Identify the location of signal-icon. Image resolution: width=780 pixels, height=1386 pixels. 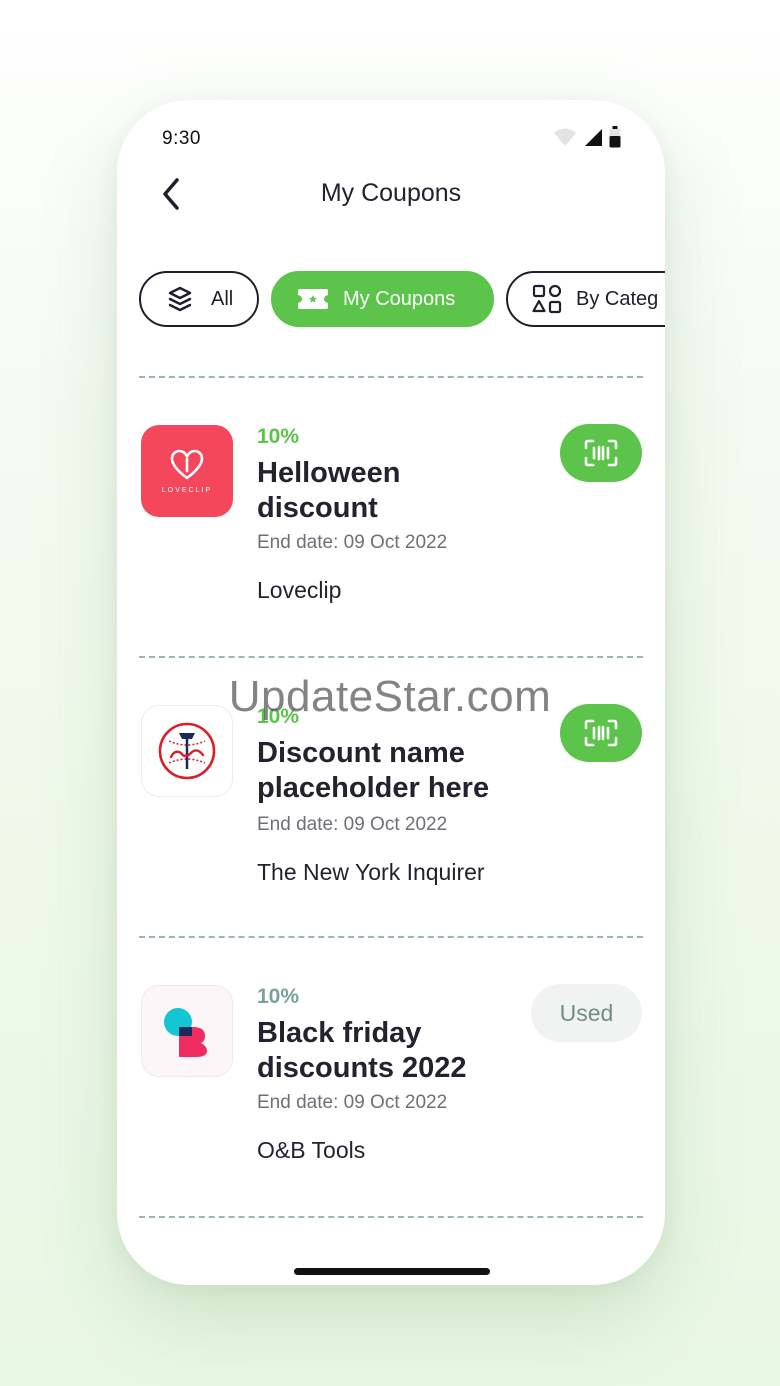
(593, 137).